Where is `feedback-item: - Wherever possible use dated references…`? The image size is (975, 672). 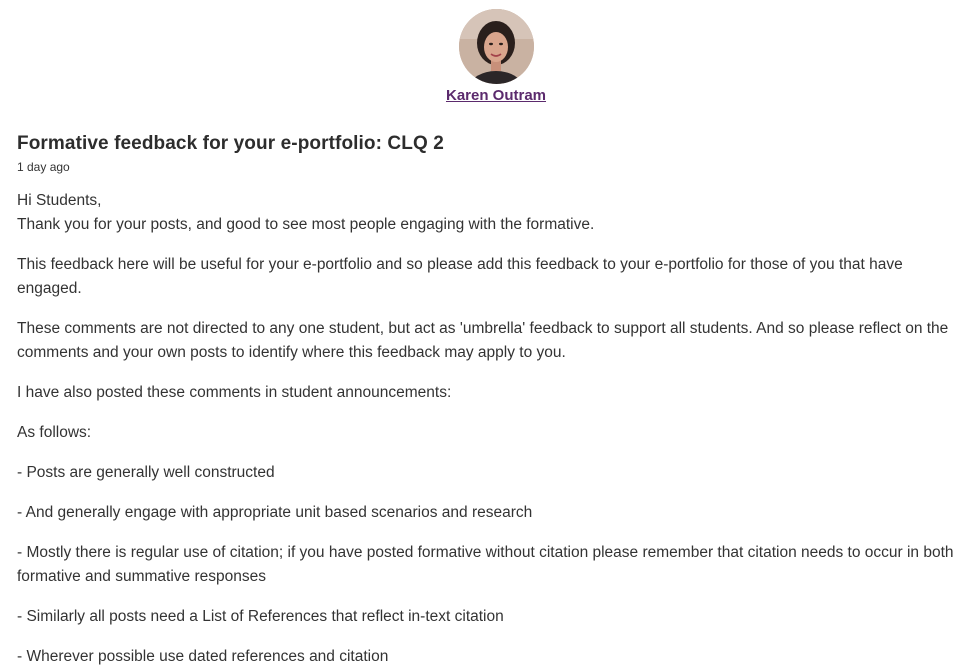 feedback-item: - Wherever possible use dated references… is located at coordinates (203, 656).